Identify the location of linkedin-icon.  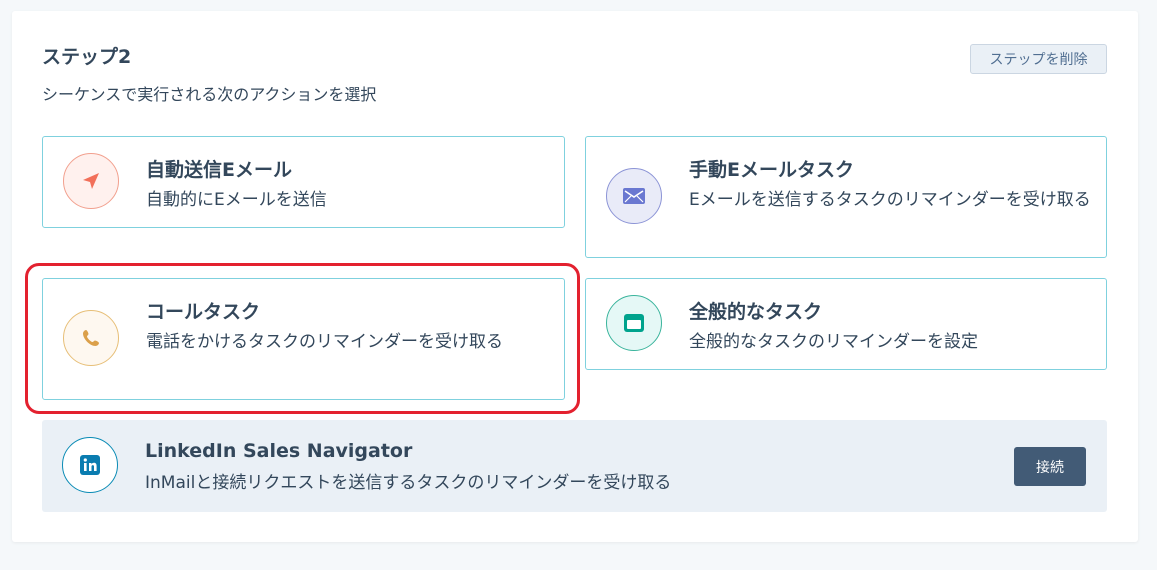
(90, 465).